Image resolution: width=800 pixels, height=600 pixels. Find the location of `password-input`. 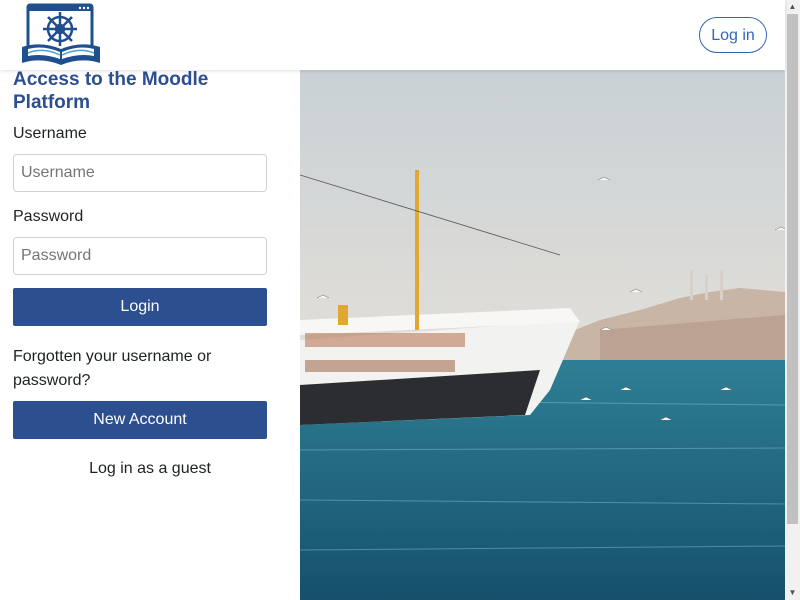

password-input is located at coordinates (140, 256).